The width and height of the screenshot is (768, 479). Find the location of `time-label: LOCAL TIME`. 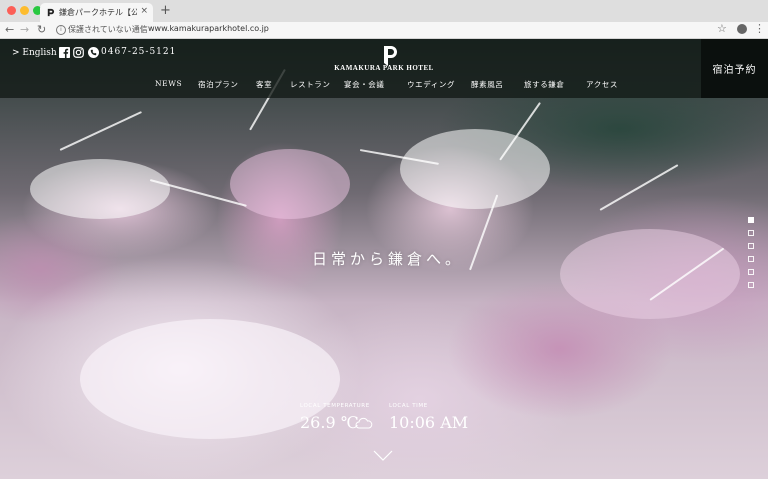

time-label: LOCAL TIME is located at coordinates (408, 406).